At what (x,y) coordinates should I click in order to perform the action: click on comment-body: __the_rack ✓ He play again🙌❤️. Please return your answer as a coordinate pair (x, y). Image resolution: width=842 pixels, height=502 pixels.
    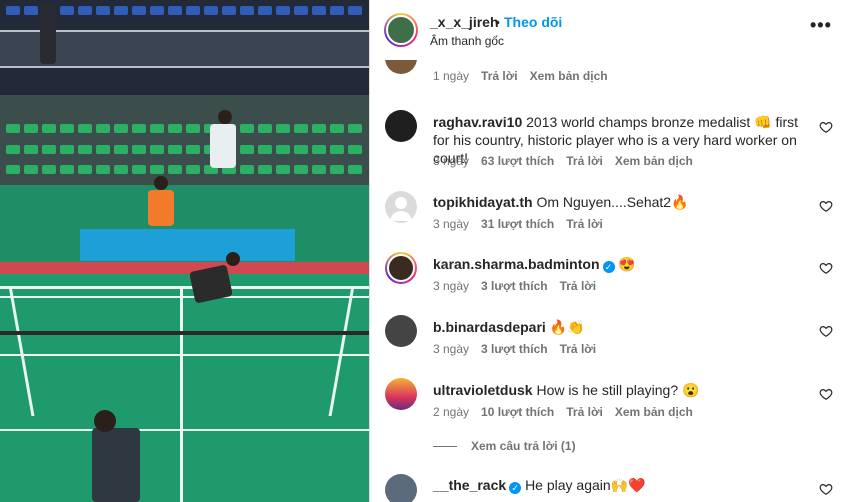
    Looking at the image, I should click on (618, 485).